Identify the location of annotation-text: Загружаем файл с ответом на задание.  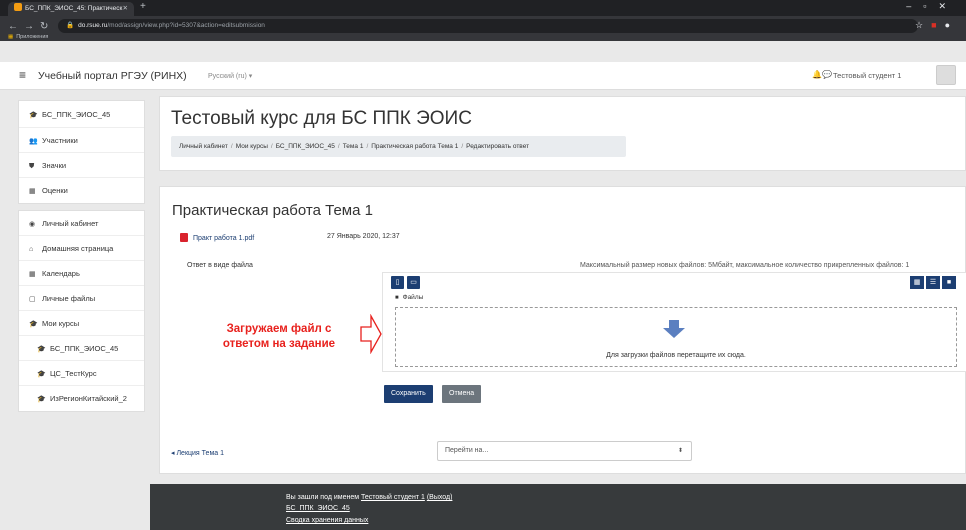
(279, 337).